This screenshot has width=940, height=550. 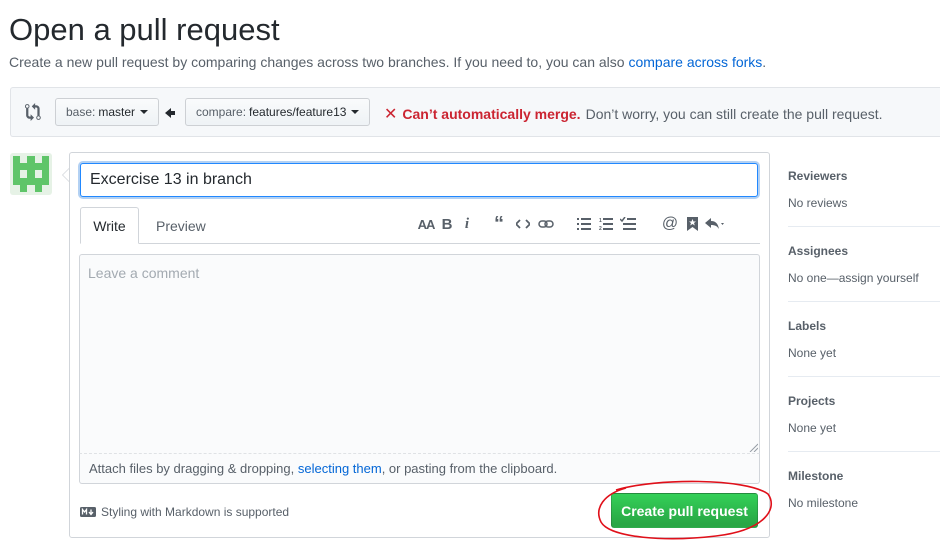 I want to click on merge-error-text: Can’t automatically merge., so click(x=491, y=114).